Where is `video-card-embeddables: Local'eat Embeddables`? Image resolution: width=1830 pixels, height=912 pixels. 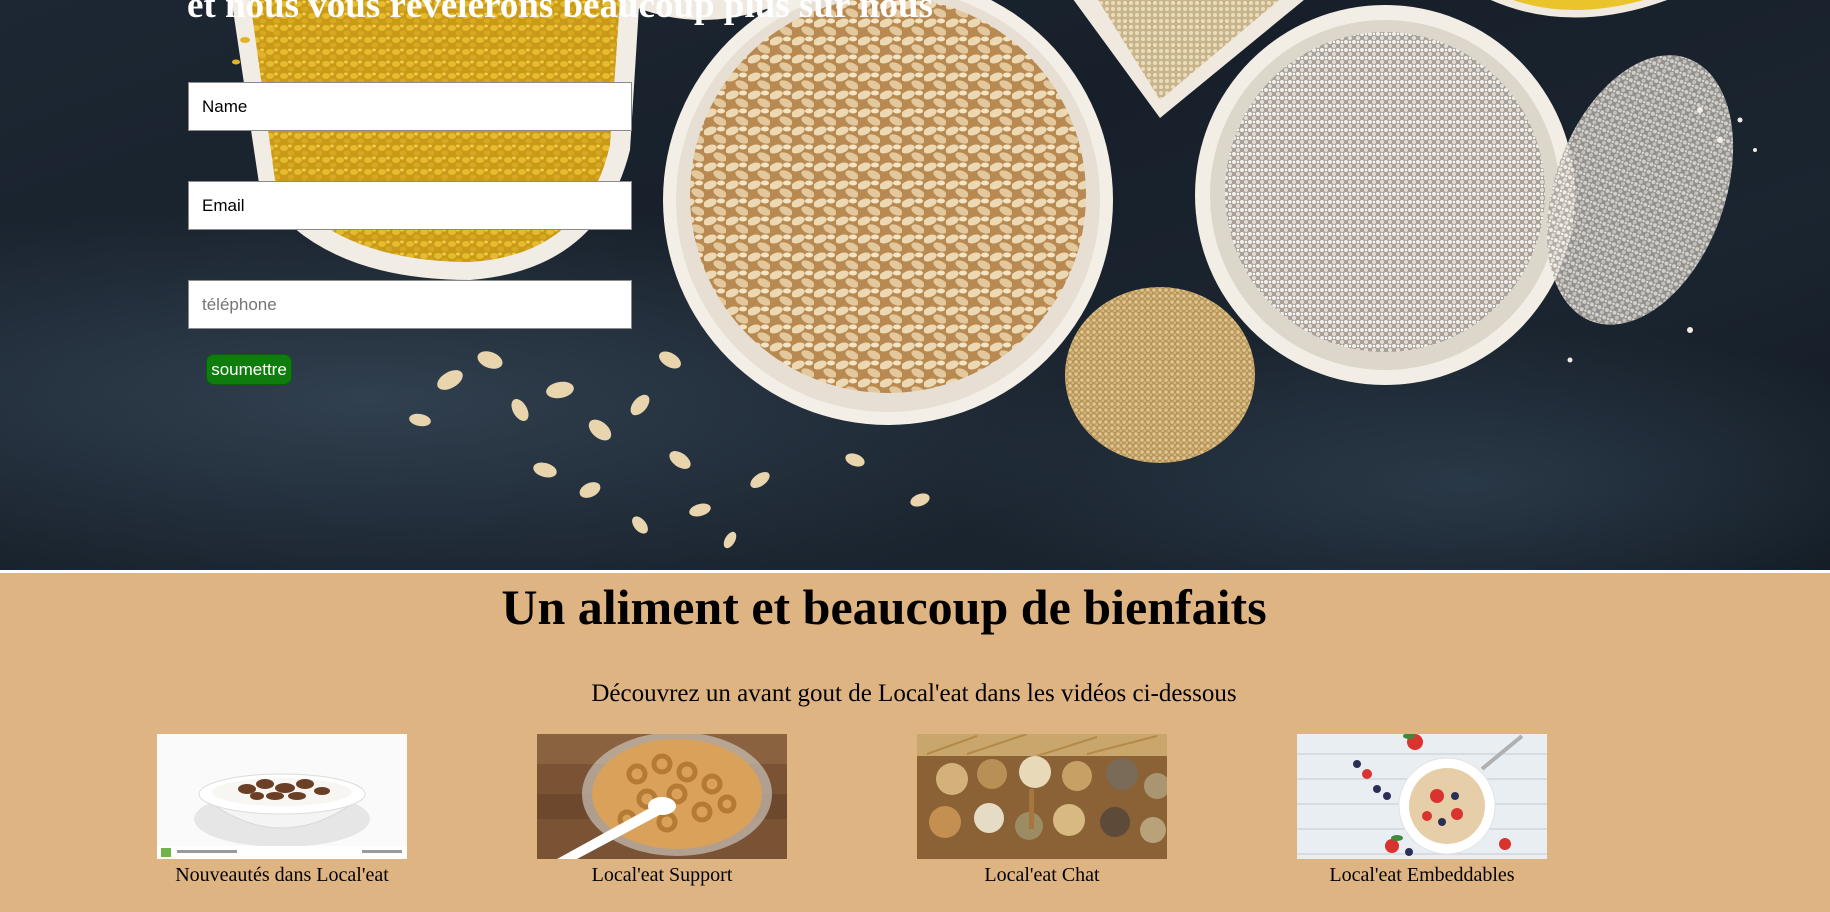 video-card-embeddables: Local'eat Embeddables is located at coordinates (1422, 810).